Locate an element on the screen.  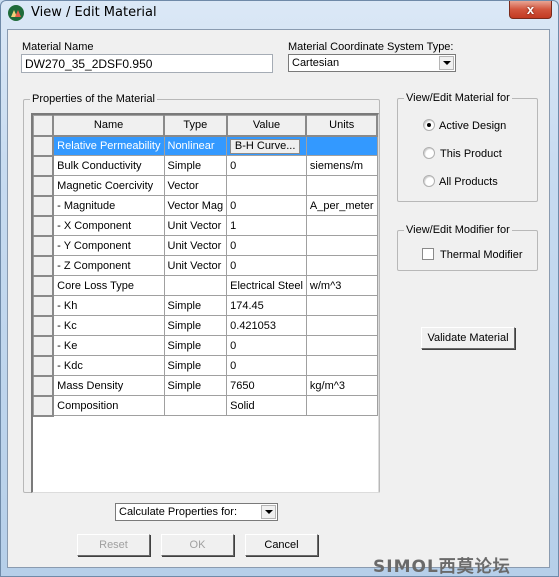
table-row: - Z Component Unit Vector 0 is located at coordinates (205, 266).